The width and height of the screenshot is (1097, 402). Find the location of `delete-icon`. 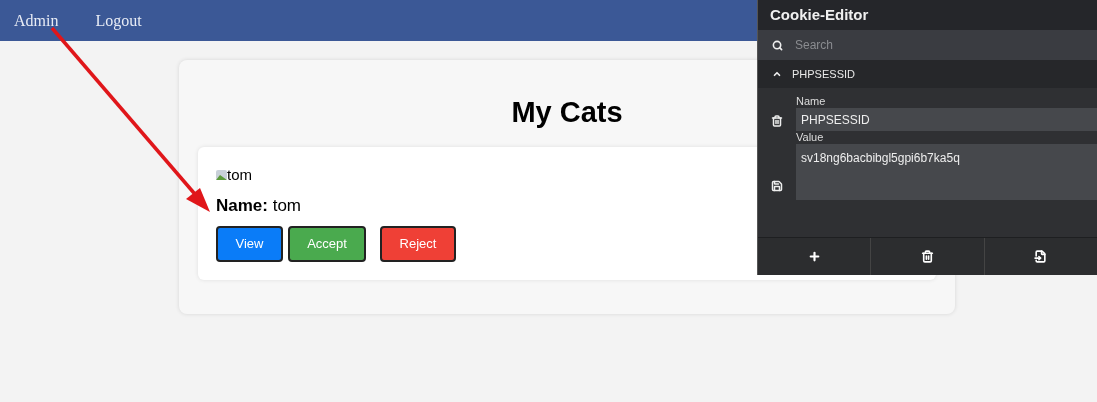

delete-icon is located at coordinates (777, 121).